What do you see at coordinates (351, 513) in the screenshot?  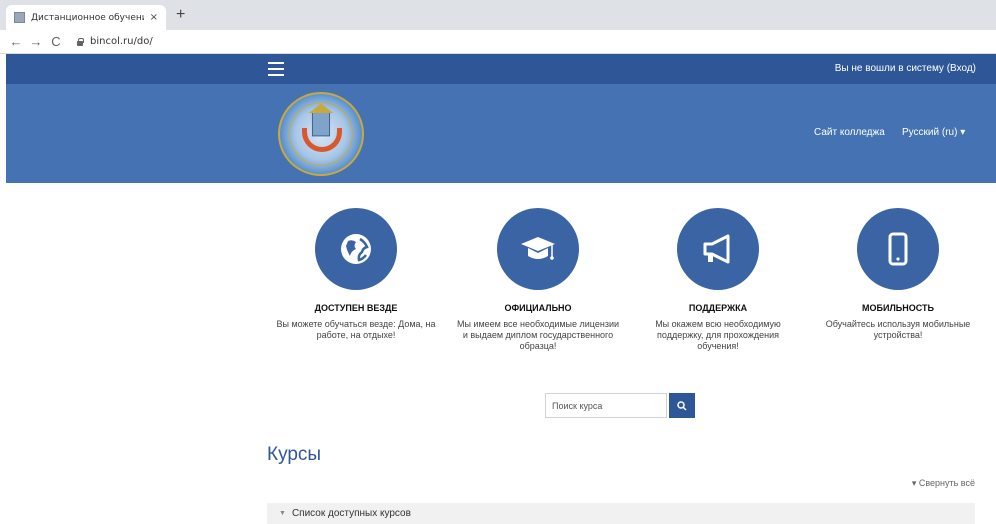 I see `available-courses-label: Список доступных курсов` at bounding box center [351, 513].